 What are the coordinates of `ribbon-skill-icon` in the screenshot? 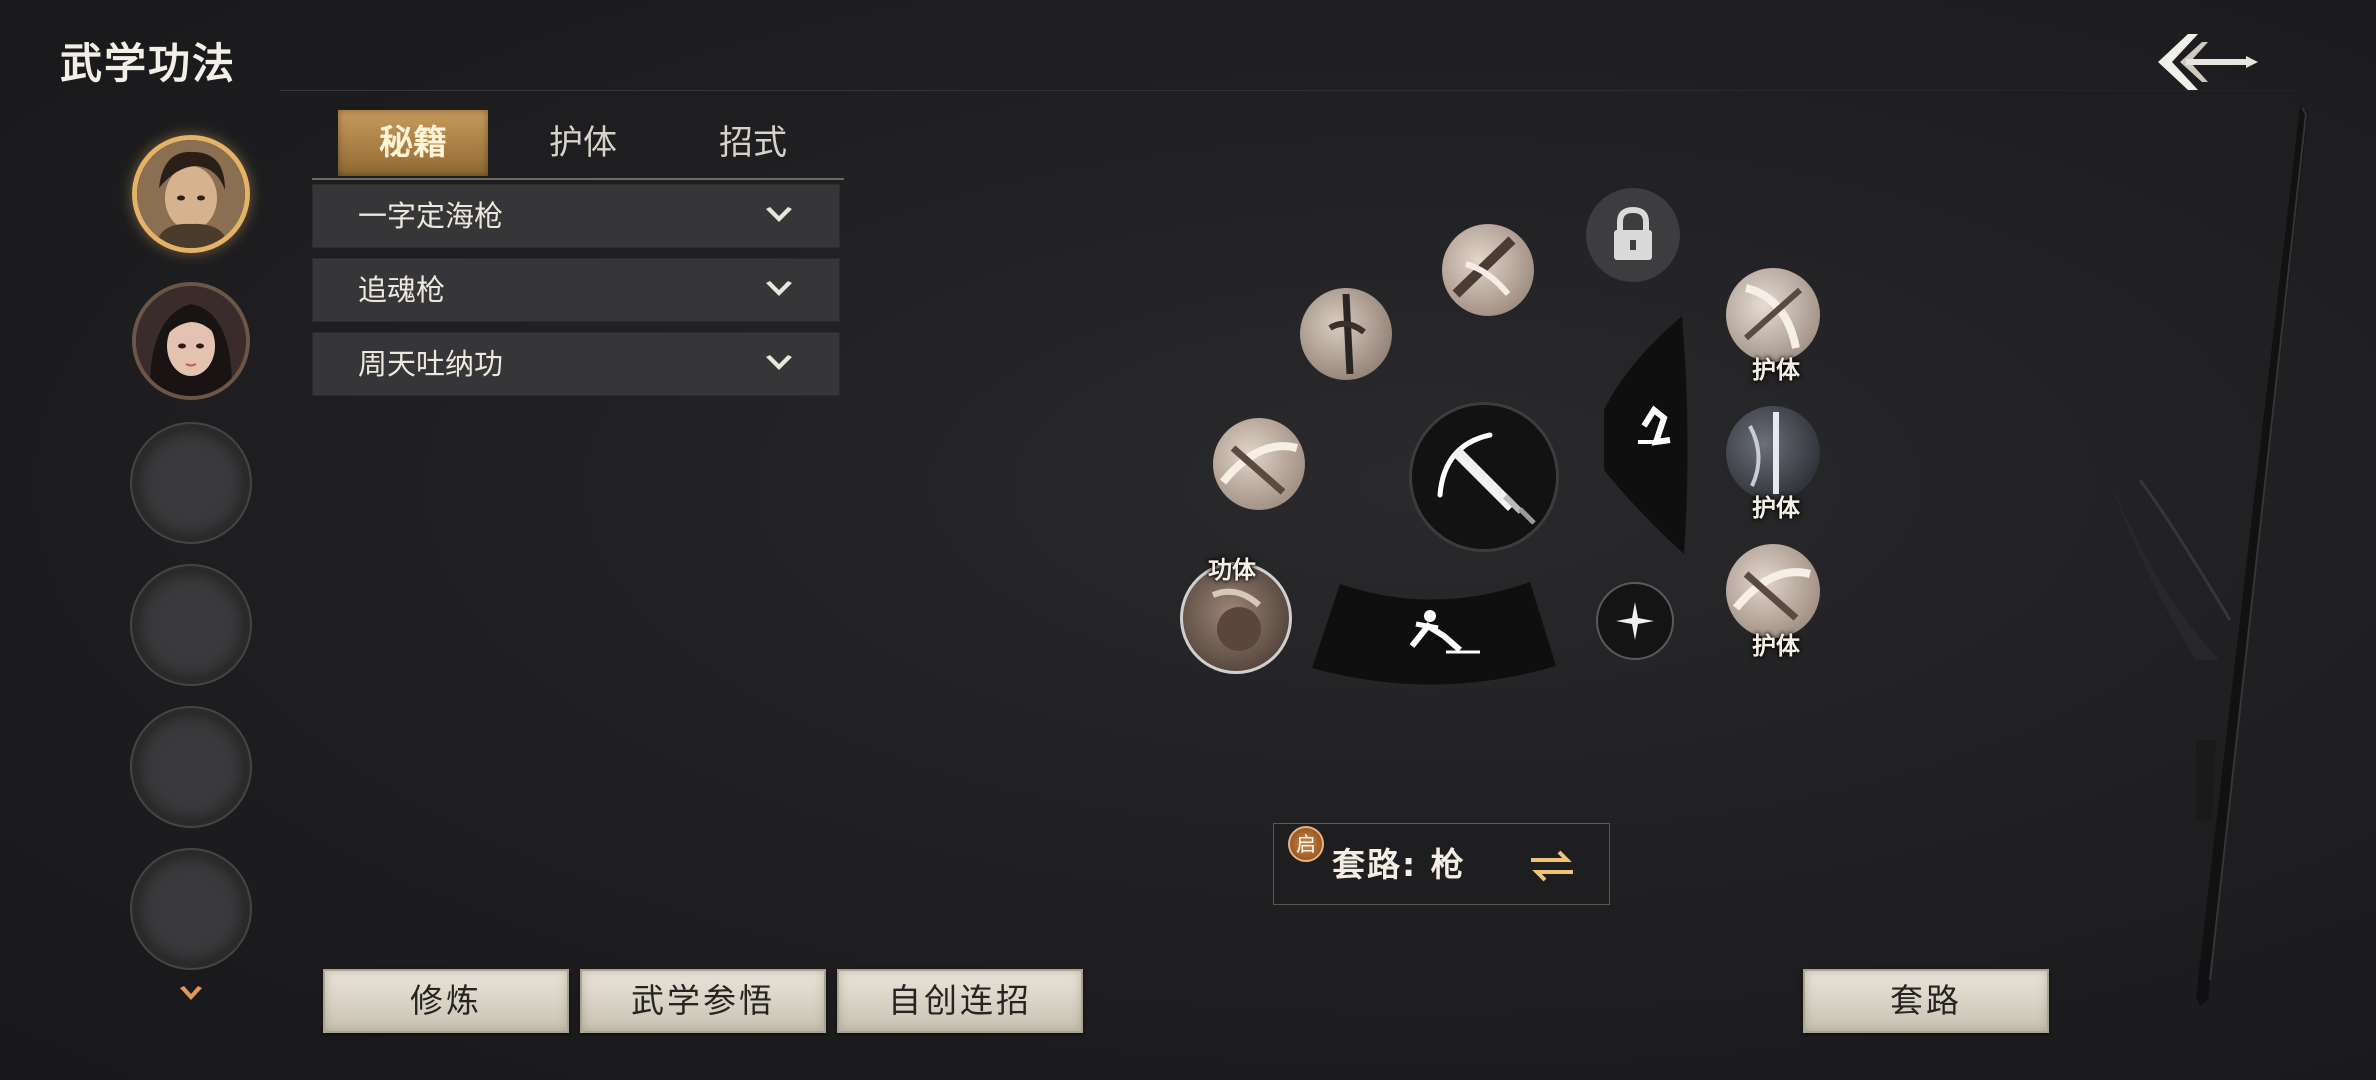 It's located at (1773, 316).